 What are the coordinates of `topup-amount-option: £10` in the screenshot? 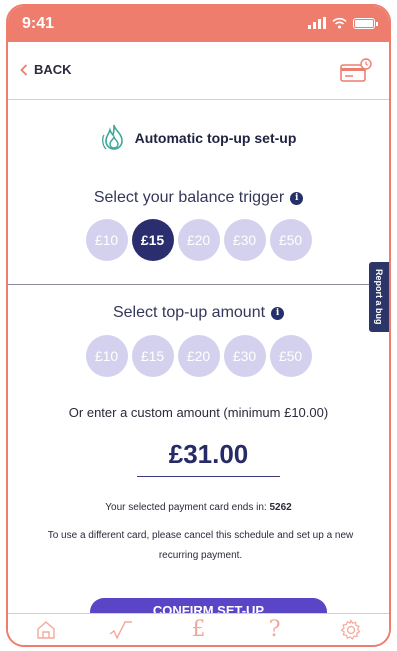 It's located at (106, 356).